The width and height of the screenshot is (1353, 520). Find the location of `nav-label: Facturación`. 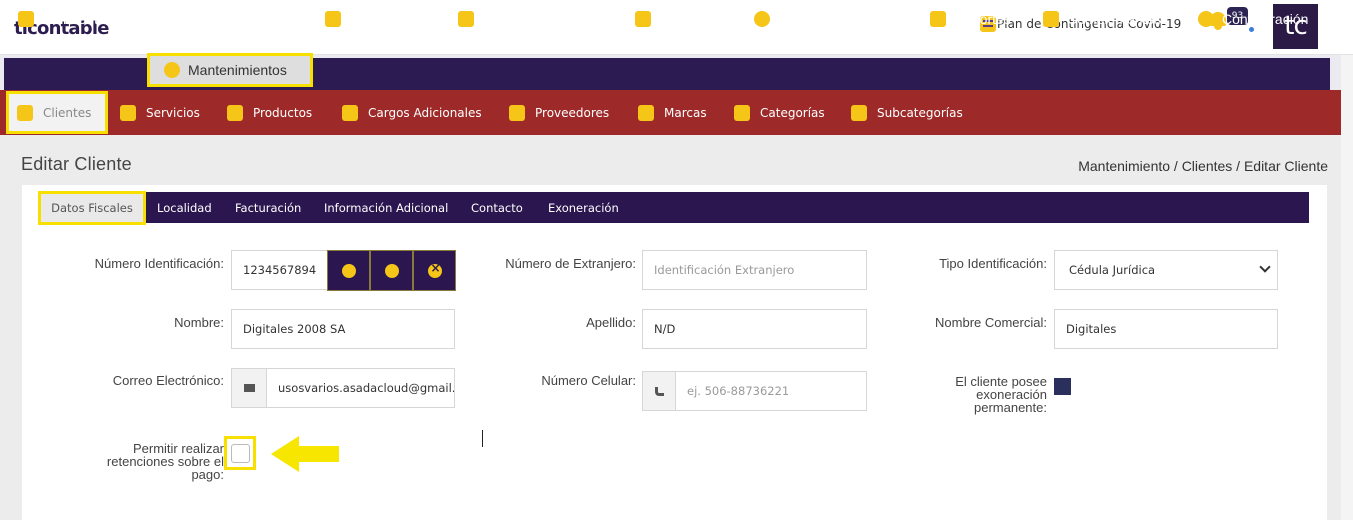

nav-label: Facturación is located at coordinates (386, 19).